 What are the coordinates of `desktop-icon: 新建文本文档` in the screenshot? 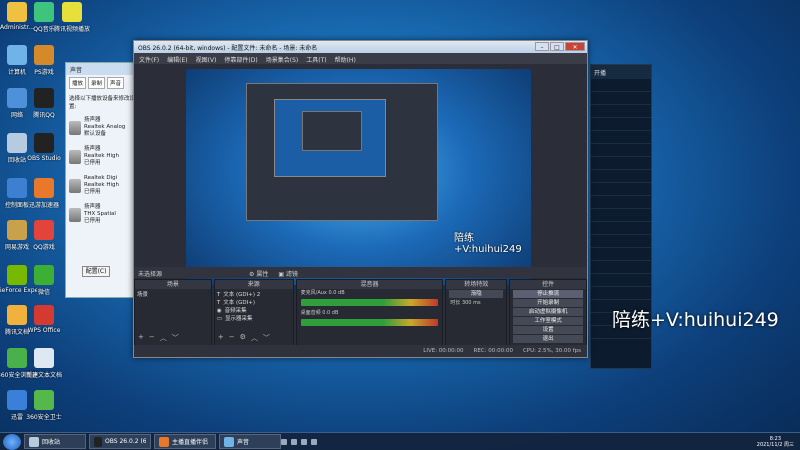 It's located at (44, 363).